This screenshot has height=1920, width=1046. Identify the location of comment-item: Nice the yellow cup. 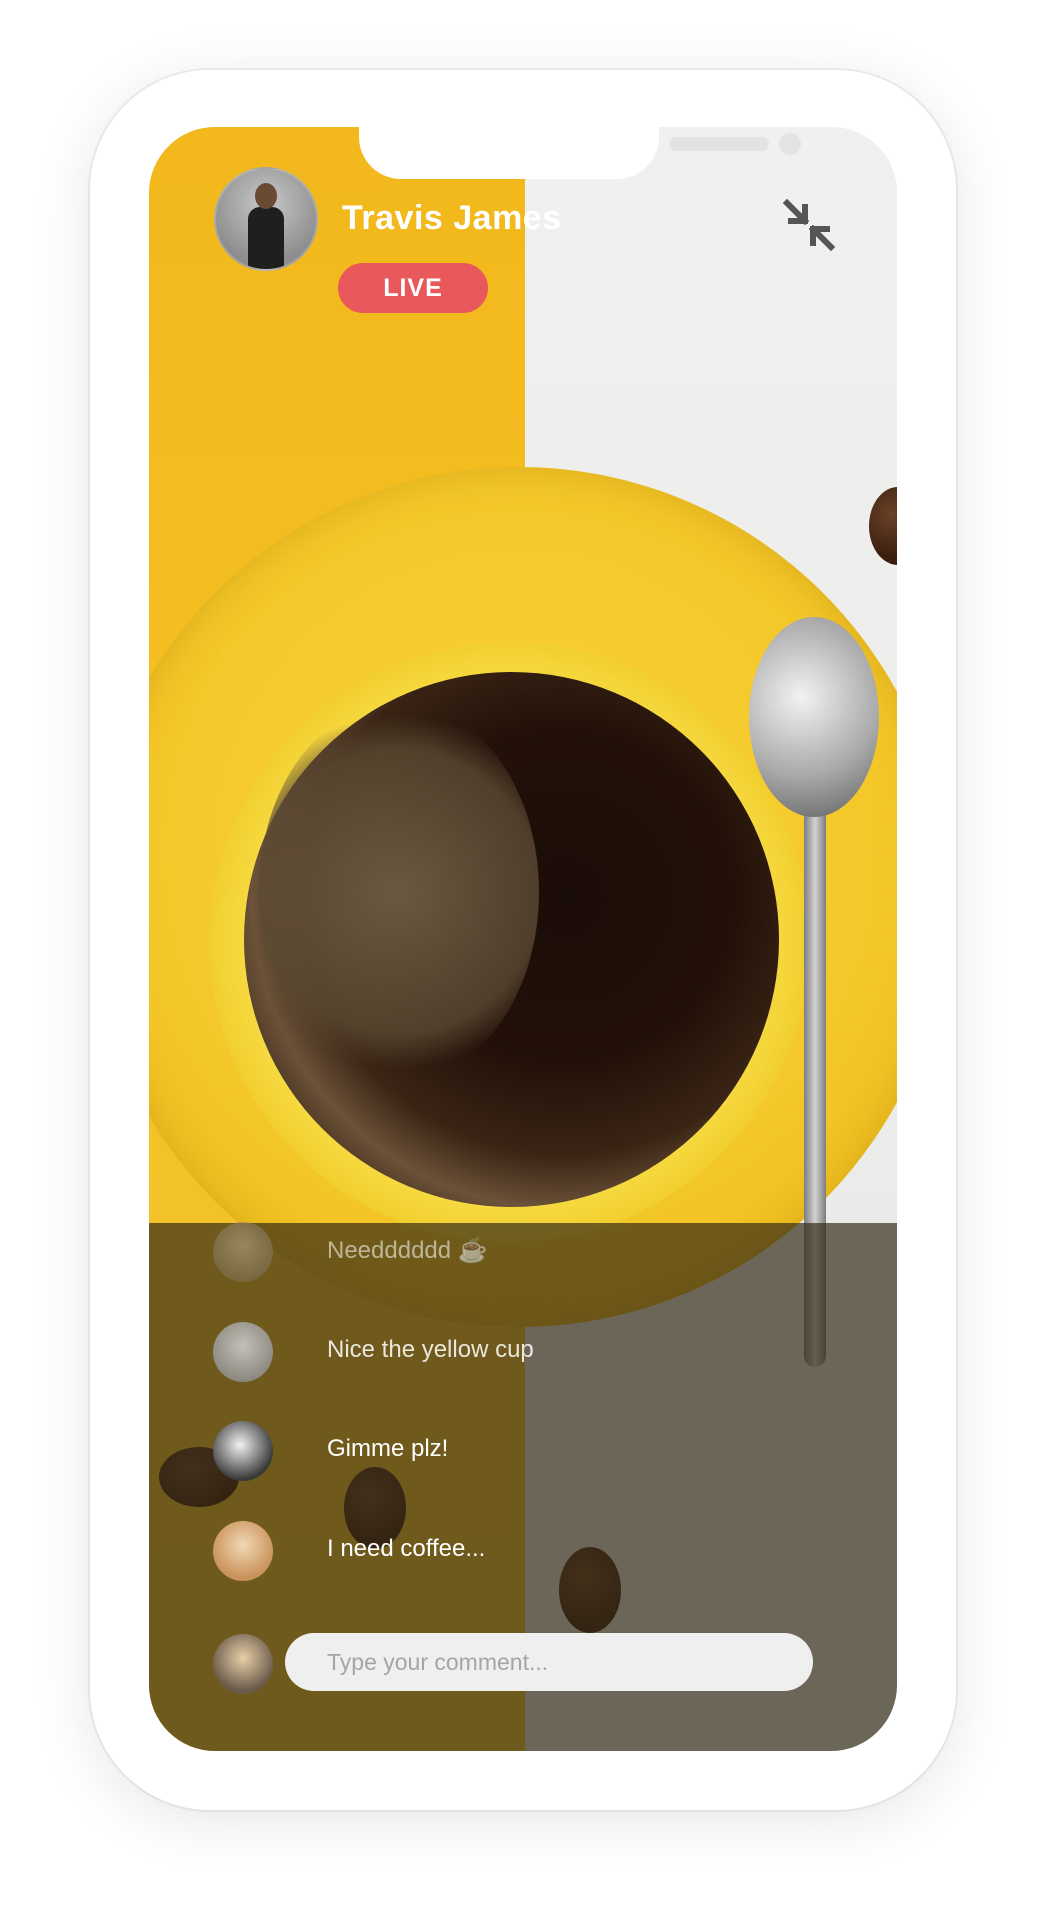
(523, 1353).